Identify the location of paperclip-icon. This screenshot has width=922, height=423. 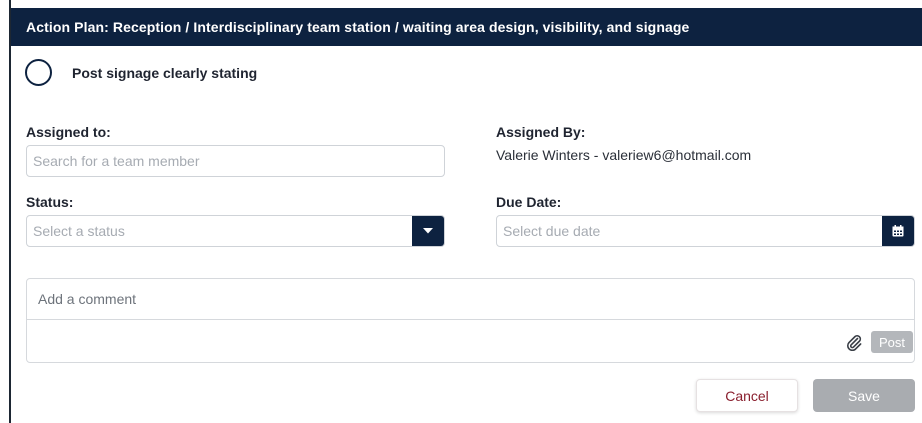
(854, 342).